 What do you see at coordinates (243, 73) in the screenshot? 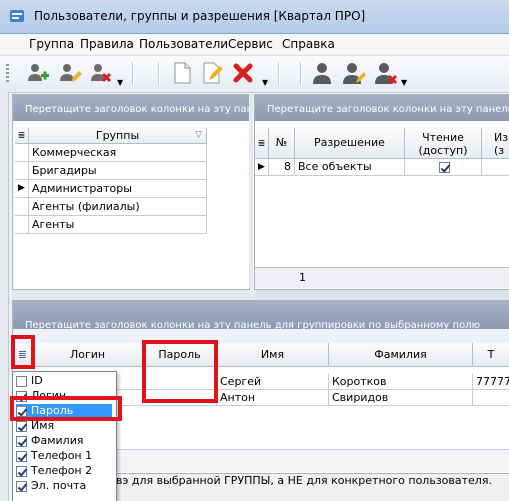
I see `delete-icon` at bounding box center [243, 73].